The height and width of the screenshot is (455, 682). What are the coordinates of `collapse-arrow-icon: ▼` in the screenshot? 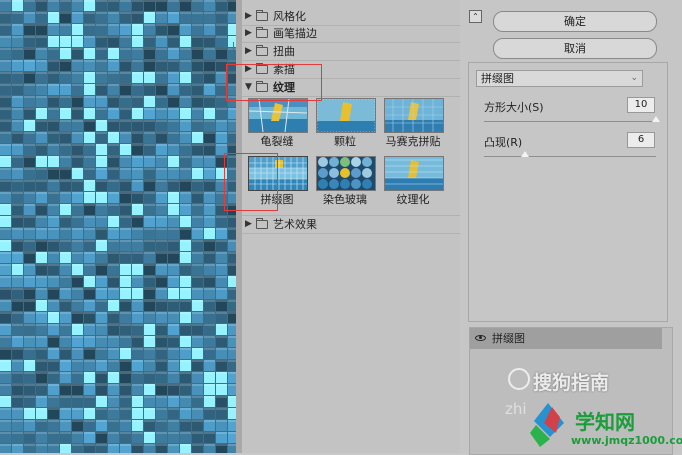 It's located at (248, 87).